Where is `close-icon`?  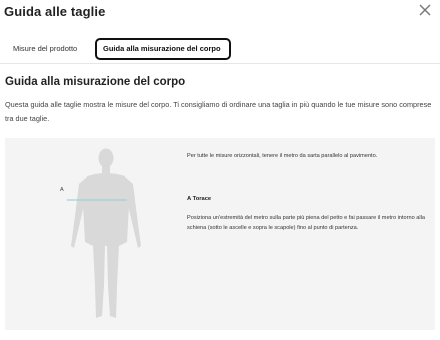
close-icon is located at coordinates (425, 10).